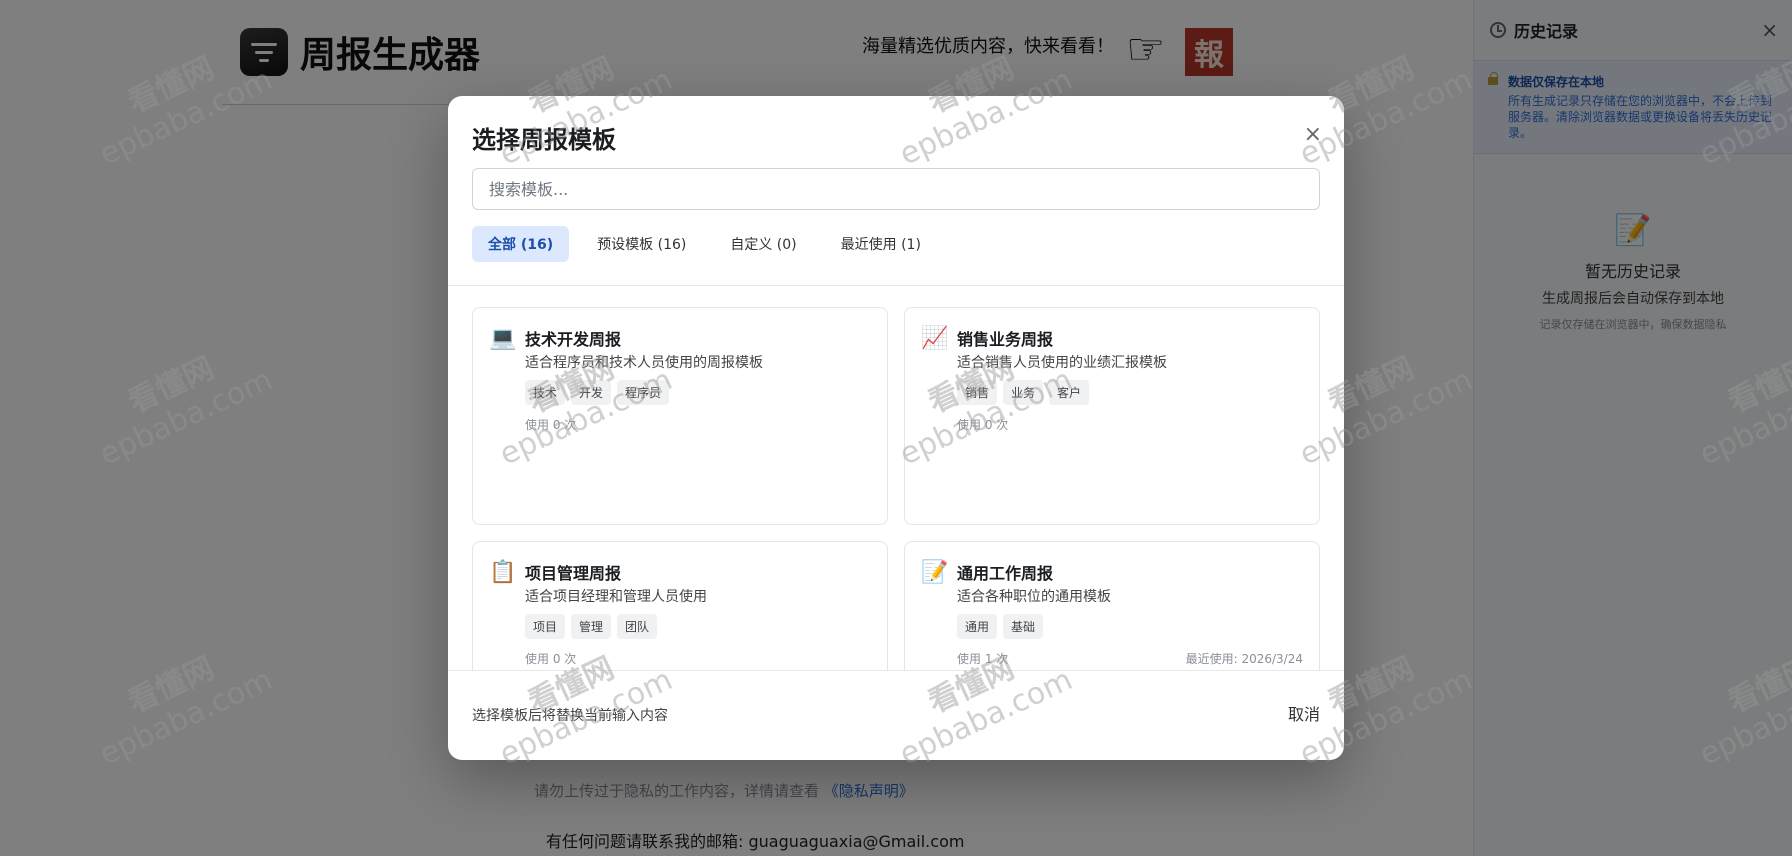 This screenshot has width=1792, height=856. Describe the element at coordinates (1313, 134) in the screenshot. I see `close-icon: ×` at that location.